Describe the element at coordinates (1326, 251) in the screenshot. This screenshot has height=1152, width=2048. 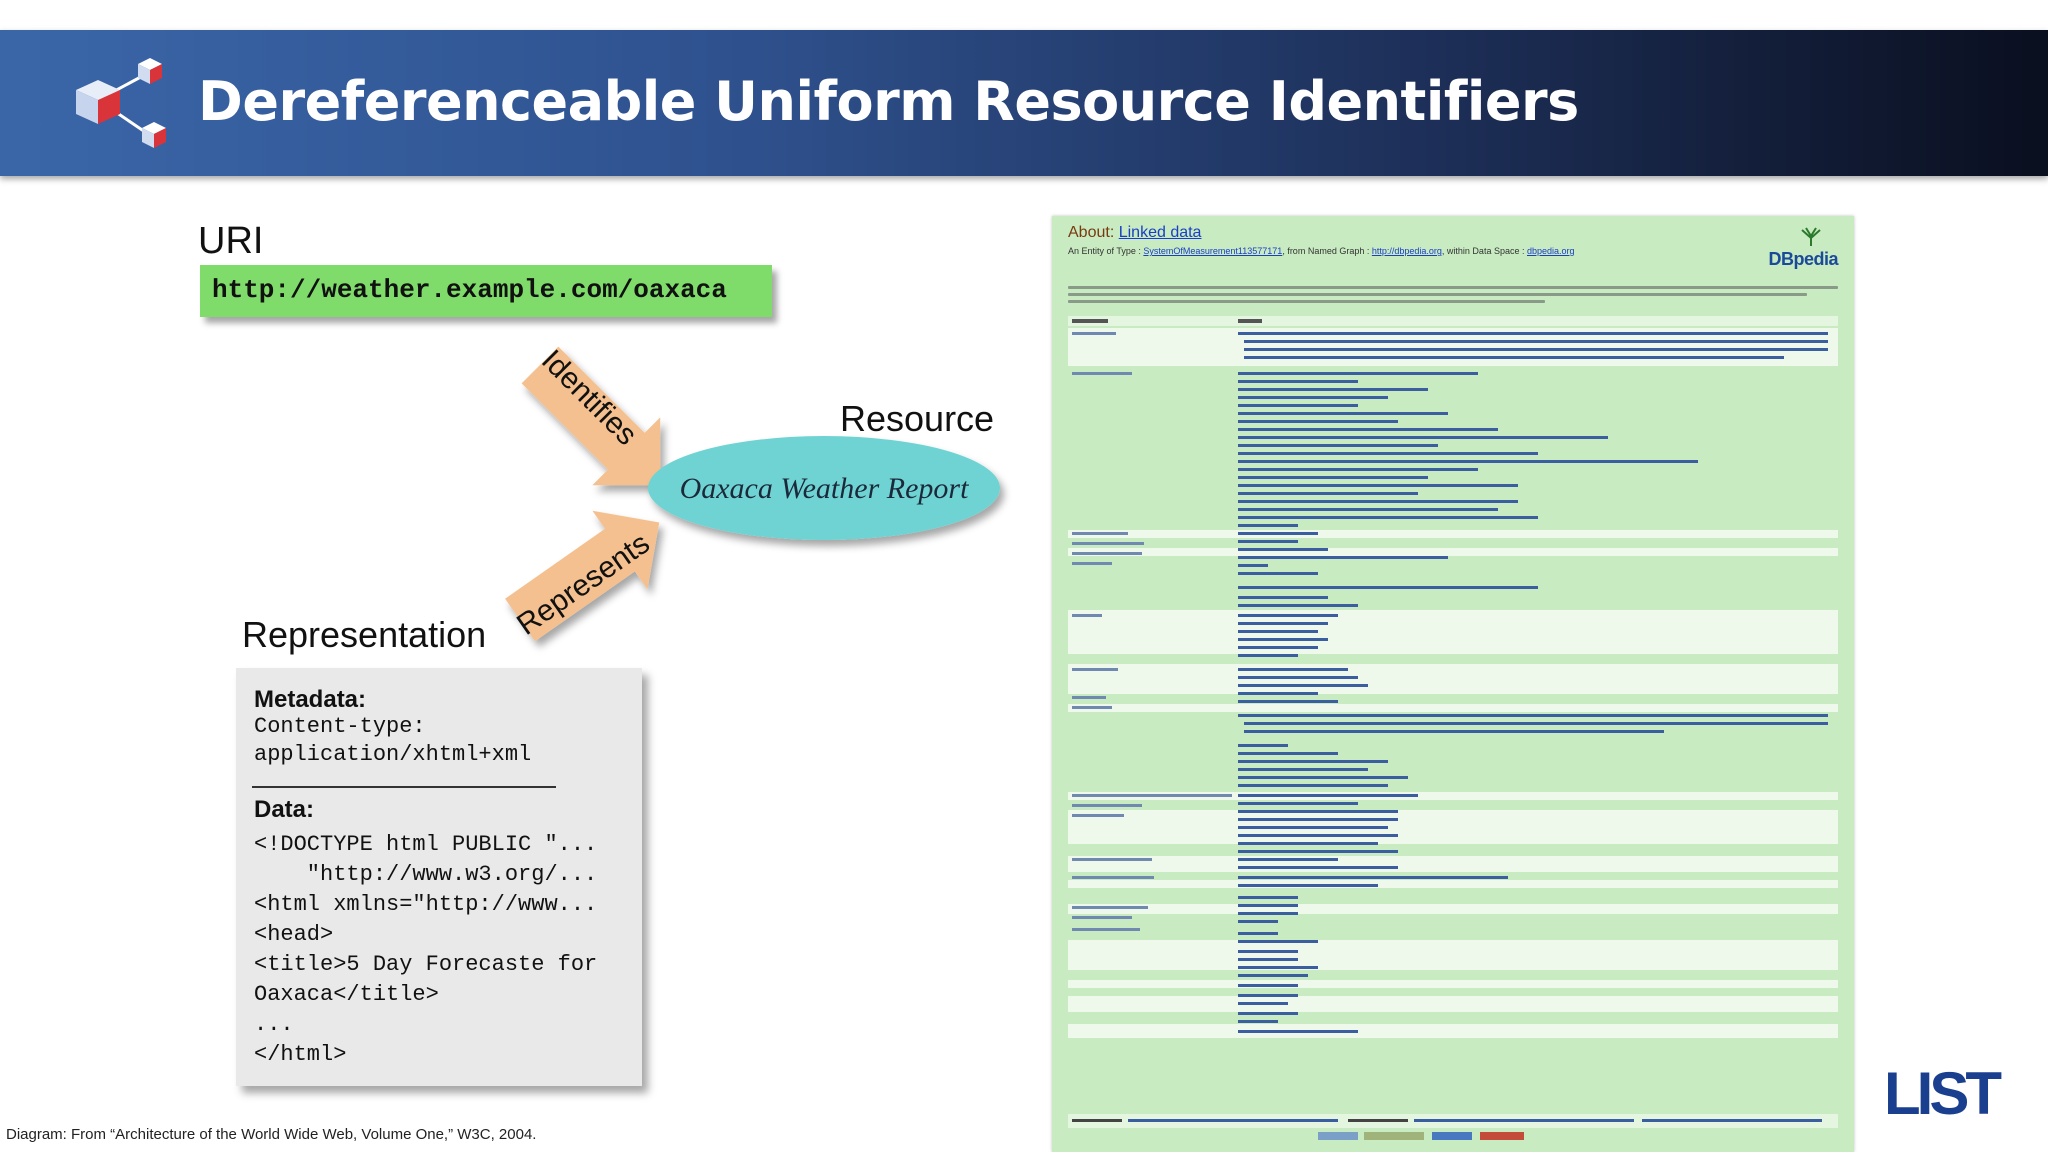
I see `entity-text: , from Named Graph :` at that location.